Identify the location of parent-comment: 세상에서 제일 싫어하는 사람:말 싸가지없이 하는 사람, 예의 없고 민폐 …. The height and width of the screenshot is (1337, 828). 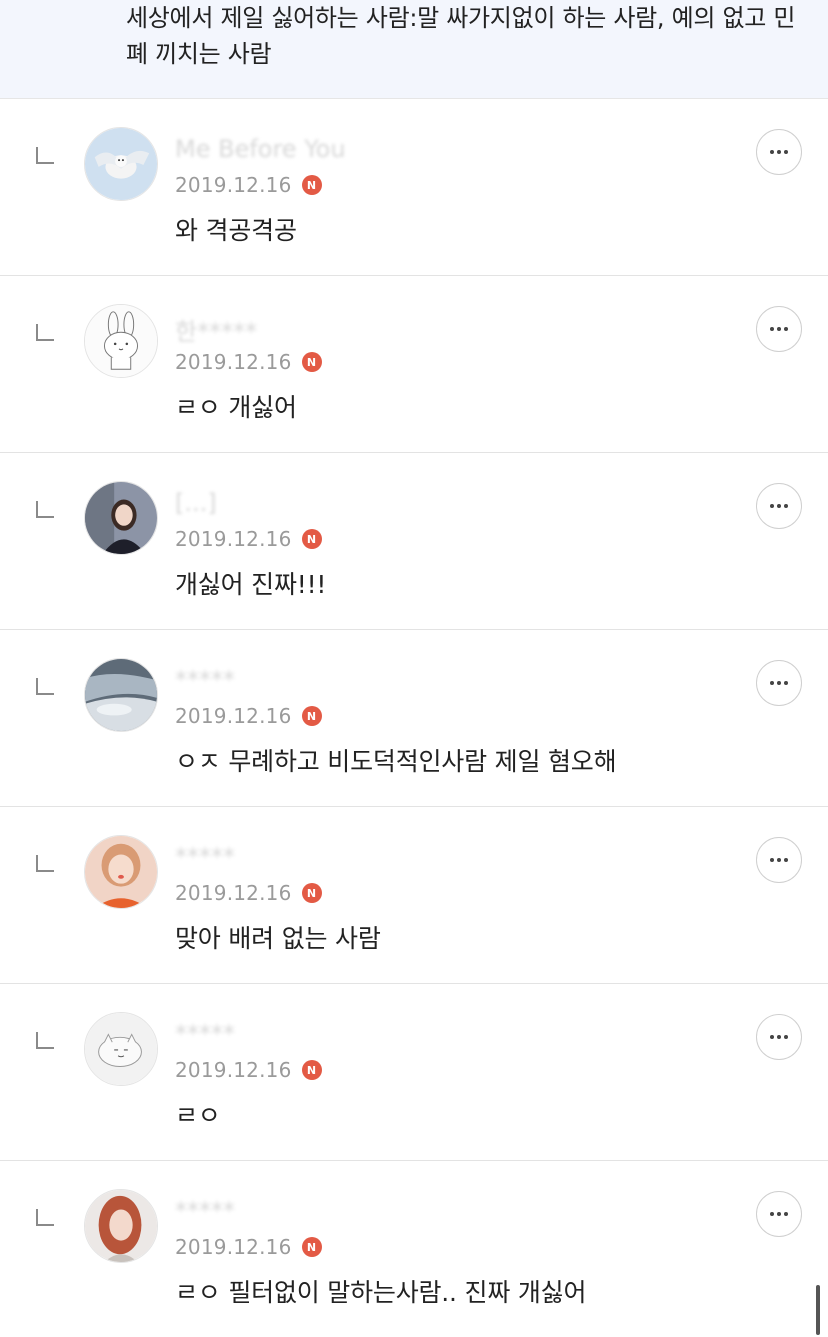
(414, 49).